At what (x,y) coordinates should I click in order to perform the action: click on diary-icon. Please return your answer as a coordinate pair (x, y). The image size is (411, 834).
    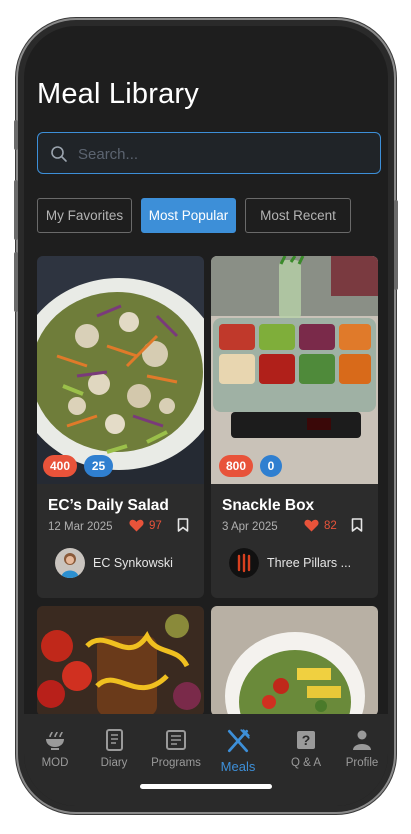
    Looking at the image, I should click on (114, 740).